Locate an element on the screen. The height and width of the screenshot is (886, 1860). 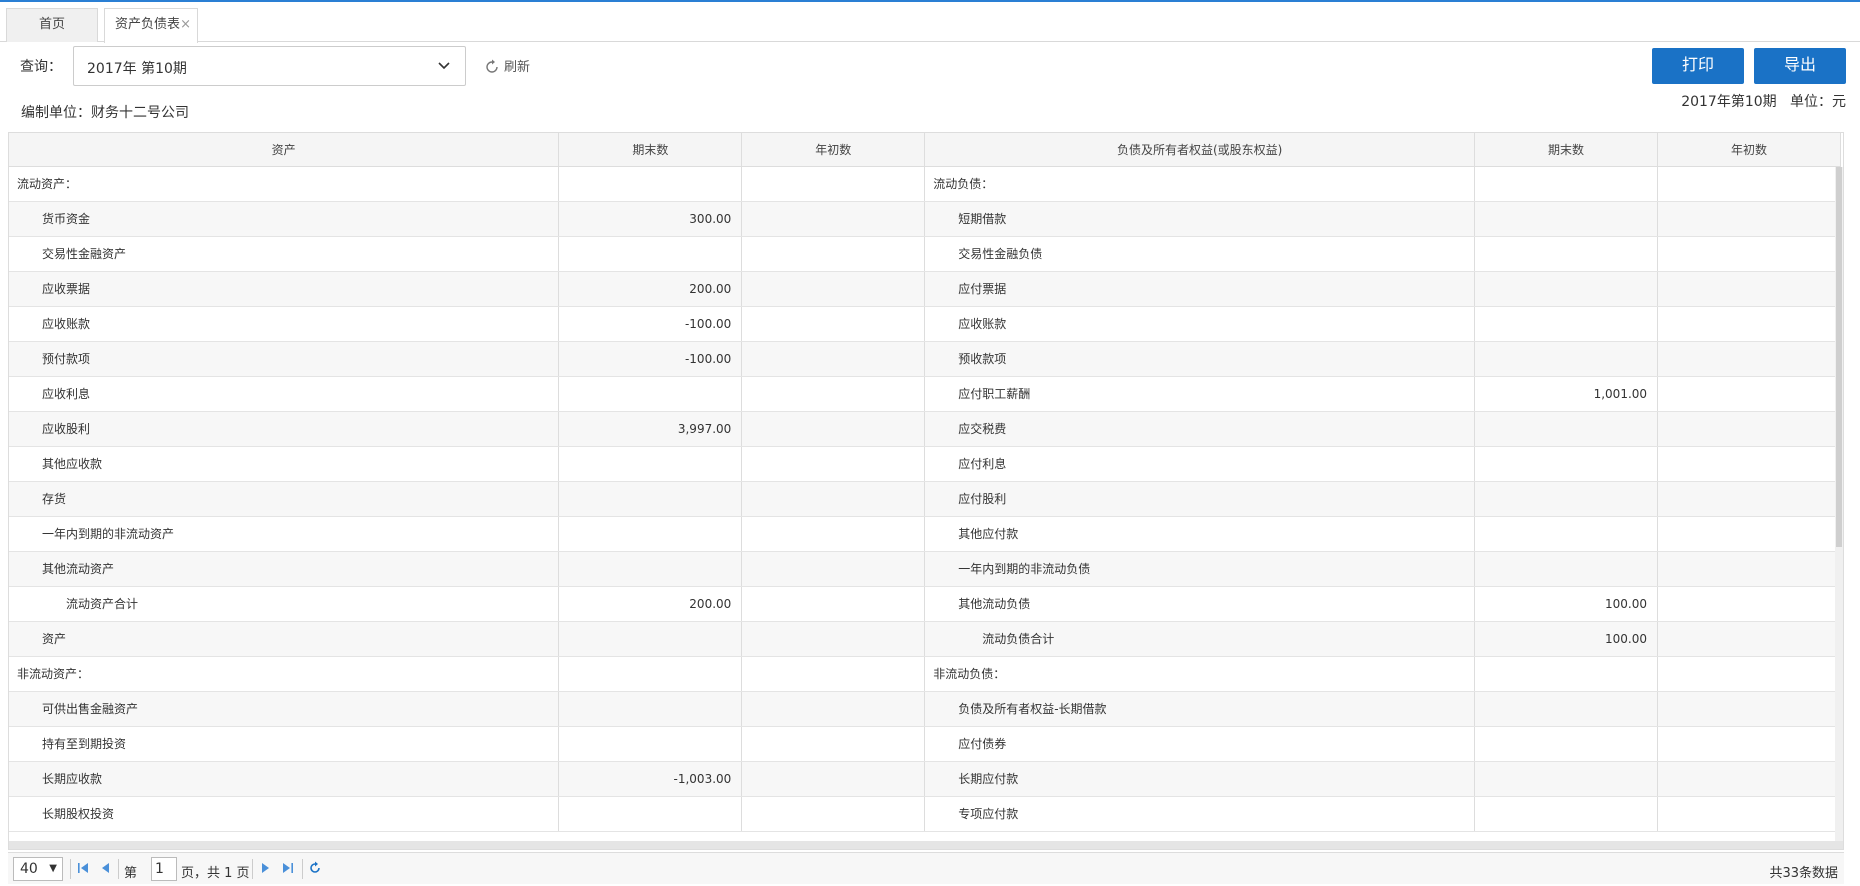
reload-icon is located at coordinates (315, 868).